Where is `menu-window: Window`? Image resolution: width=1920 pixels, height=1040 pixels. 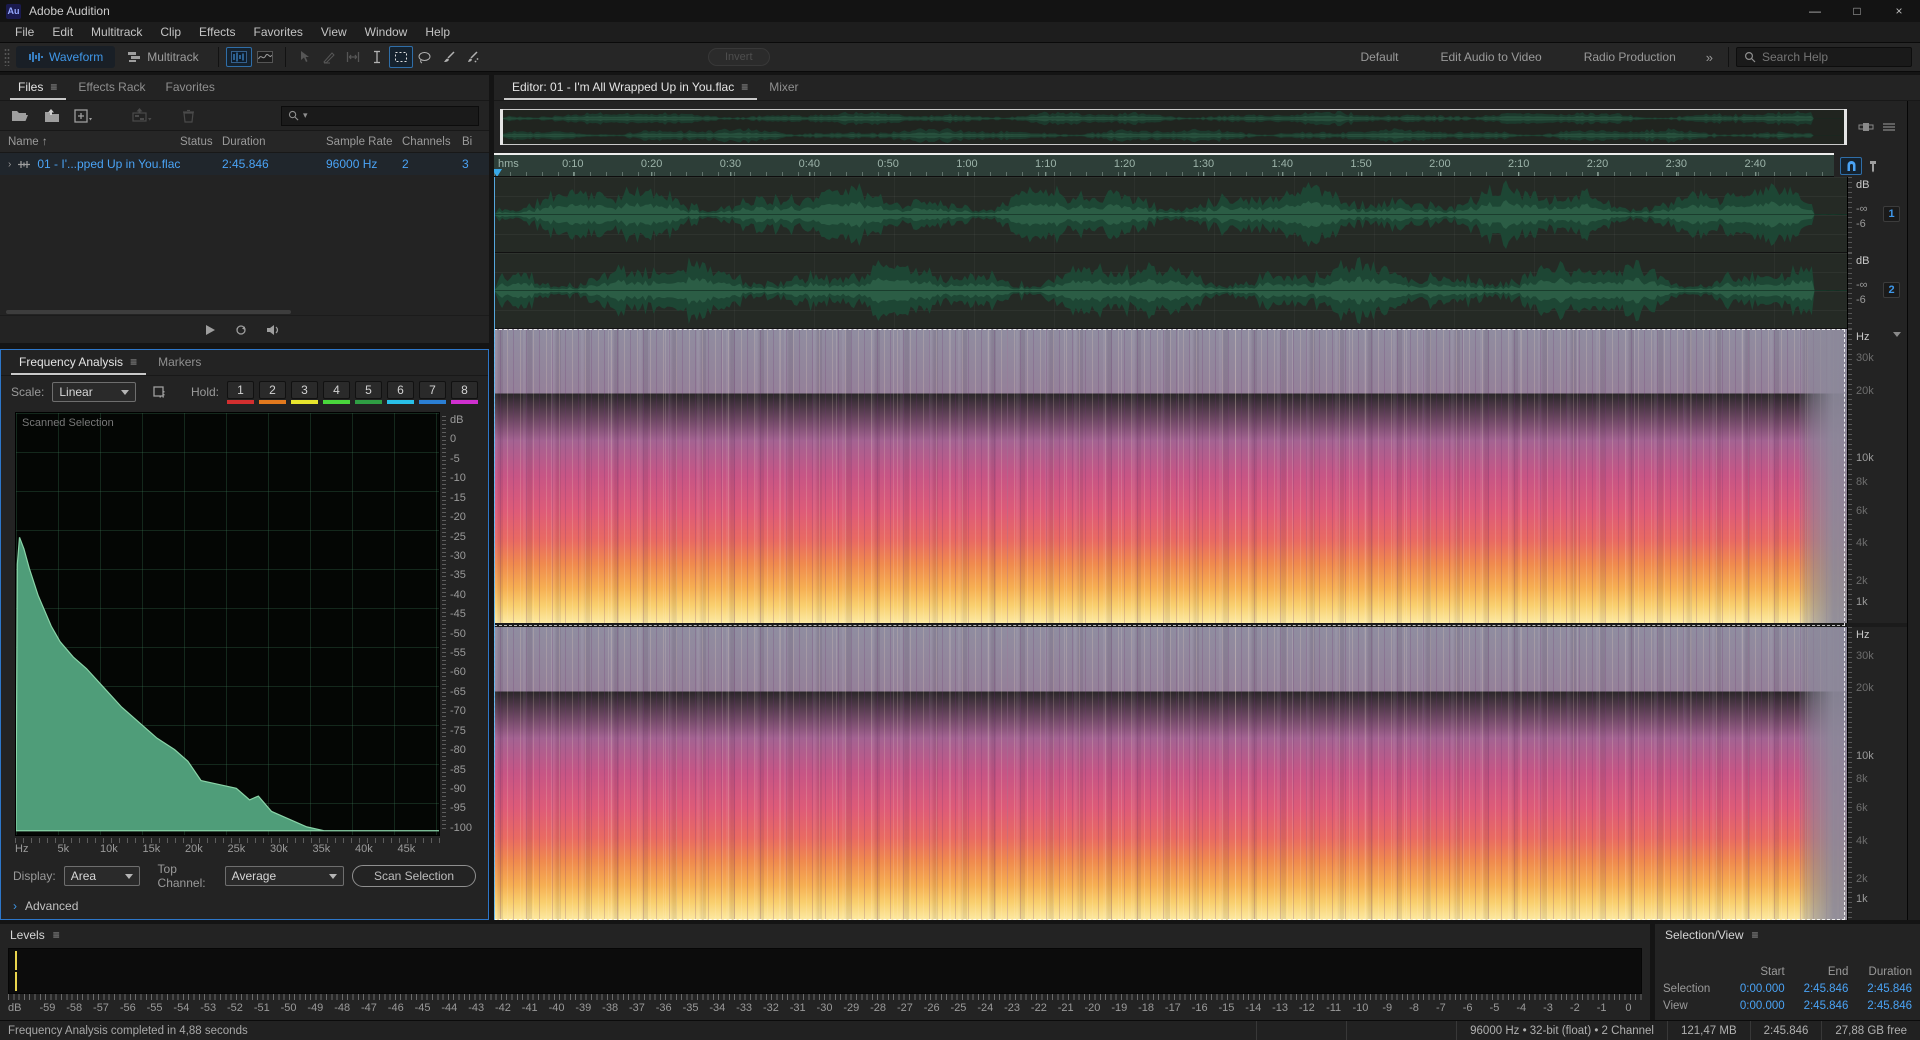
menu-window: Window is located at coordinates (386, 32).